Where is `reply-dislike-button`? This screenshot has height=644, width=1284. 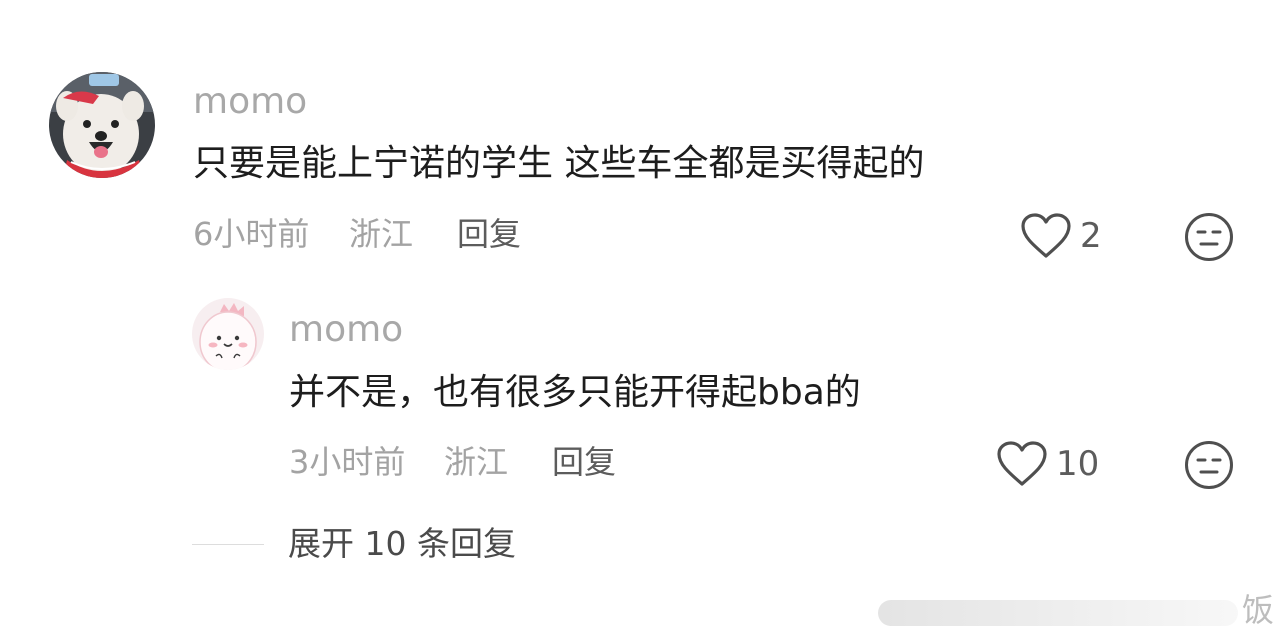 reply-dislike-button is located at coordinates (1209, 467).